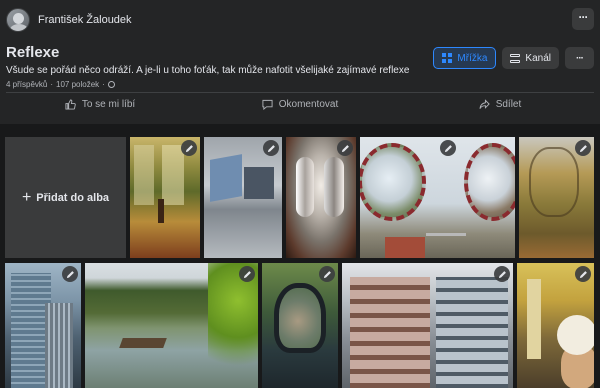 The width and height of the screenshot is (600, 388). Describe the element at coordinates (538, 58) in the screenshot. I see `feed-view-label: Kanál` at that location.